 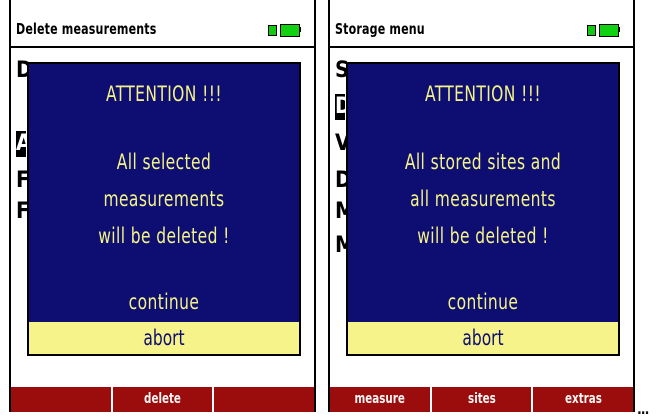 What do you see at coordinates (481, 31) in the screenshot?
I see `title-bar: Storage menu` at bounding box center [481, 31].